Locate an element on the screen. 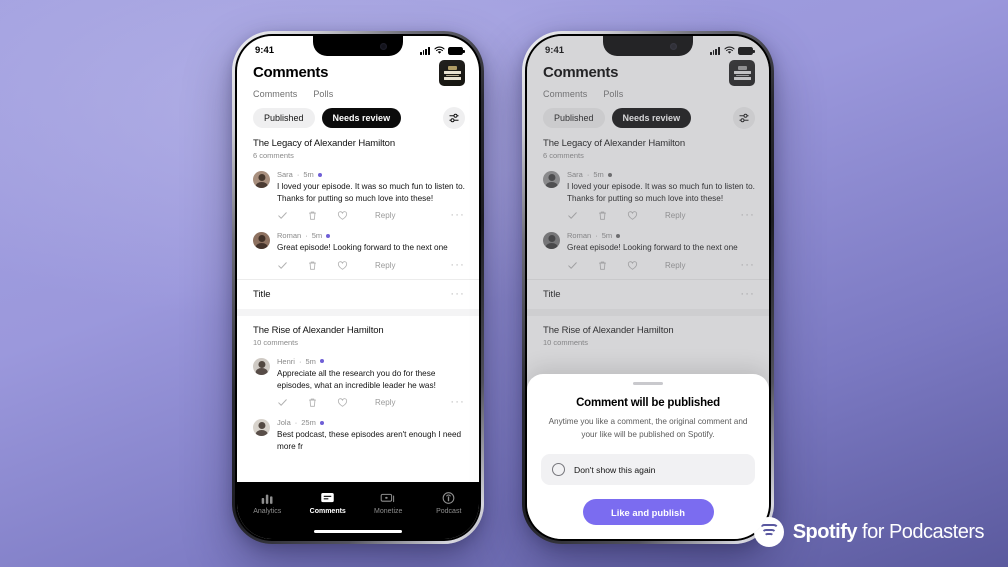 The height and width of the screenshot is (567, 1008). wifi-icon is located at coordinates (439, 50).